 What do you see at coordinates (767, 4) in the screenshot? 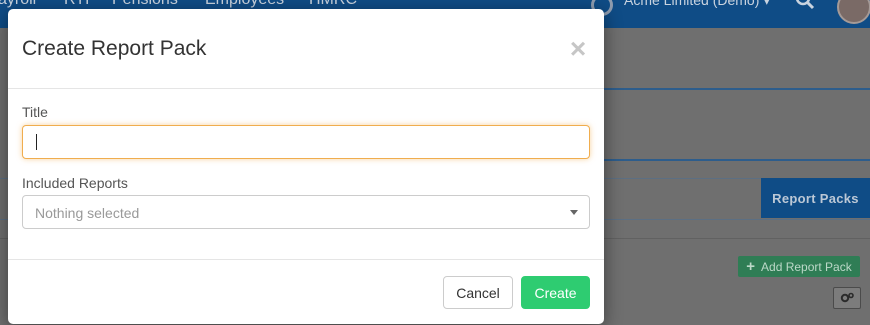
I see `chevron-down-icon: ▾` at bounding box center [767, 4].